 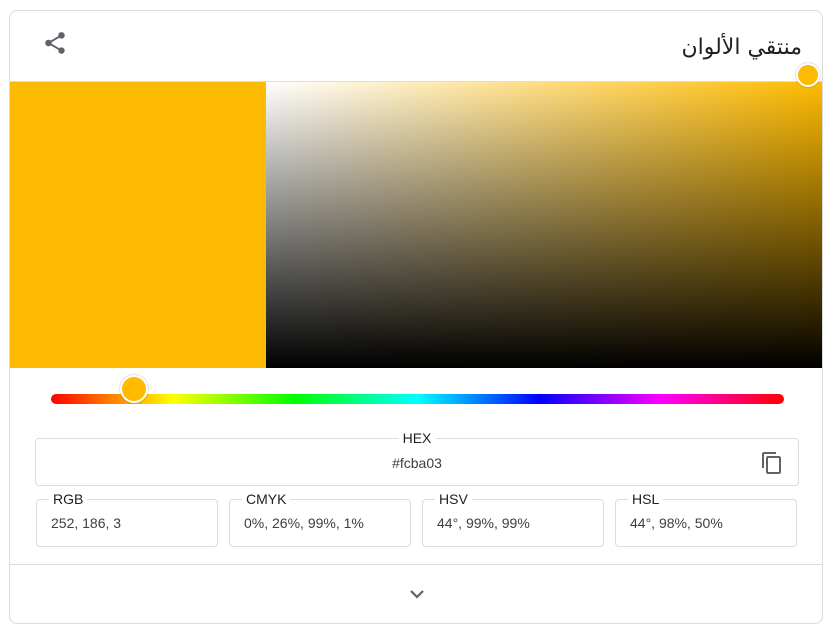 I want to click on hsv-field: HSV 44°, 99%, 99%, so click(x=513, y=519).